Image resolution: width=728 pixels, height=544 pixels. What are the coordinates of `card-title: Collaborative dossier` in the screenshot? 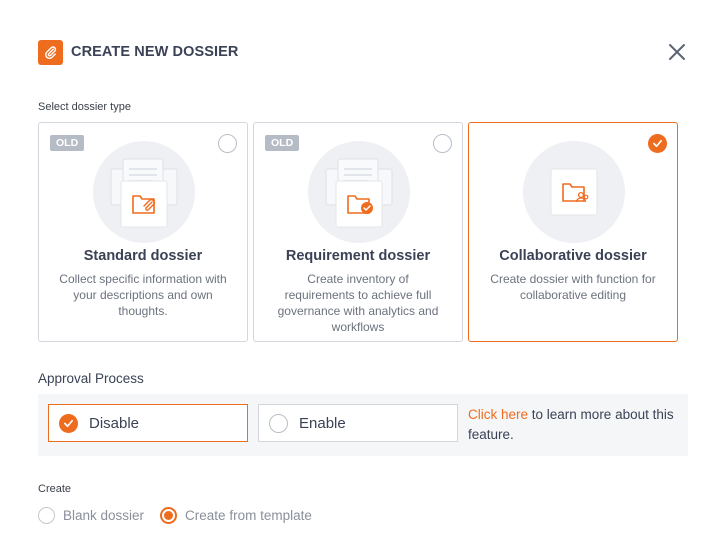 It's located at (573, 256).